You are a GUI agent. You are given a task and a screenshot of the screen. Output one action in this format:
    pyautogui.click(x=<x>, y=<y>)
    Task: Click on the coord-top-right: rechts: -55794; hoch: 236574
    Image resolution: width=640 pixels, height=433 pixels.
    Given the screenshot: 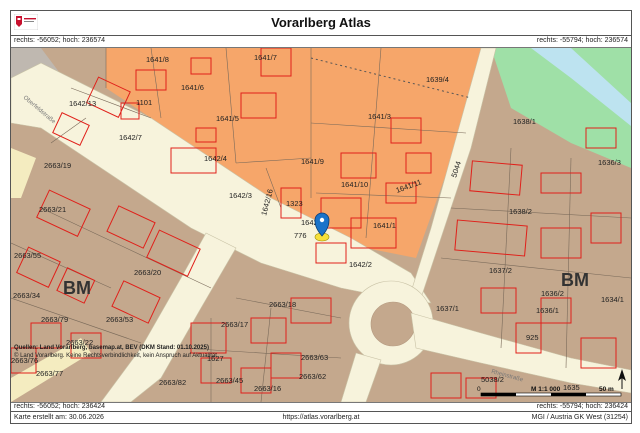 What is the action you would take?
    pyautogui.click(x=582, y=40)
    